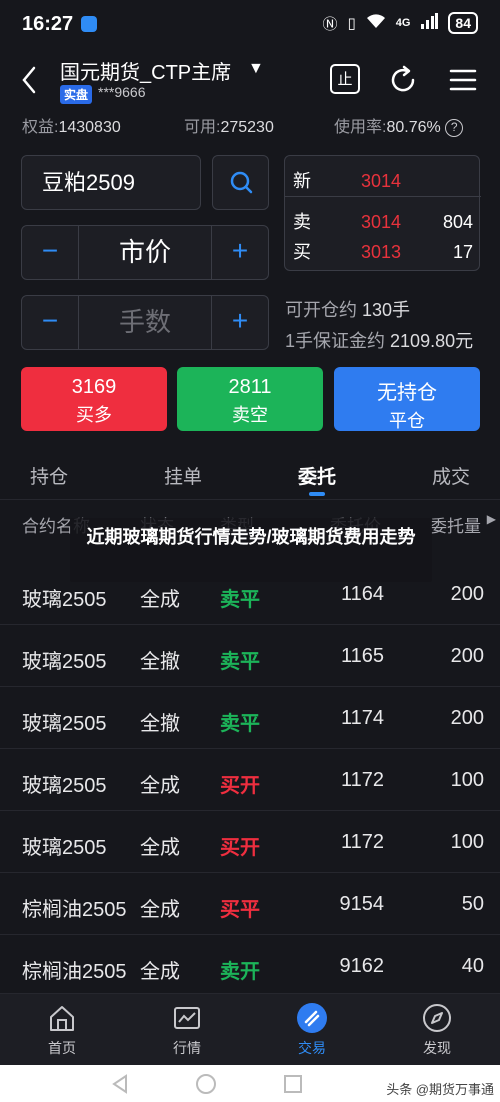 The height and width of the screenshot is (1102, 500). Describe the element at coordinates (403, 23) in the screenshot. I see `network-label: 4G` at that location.